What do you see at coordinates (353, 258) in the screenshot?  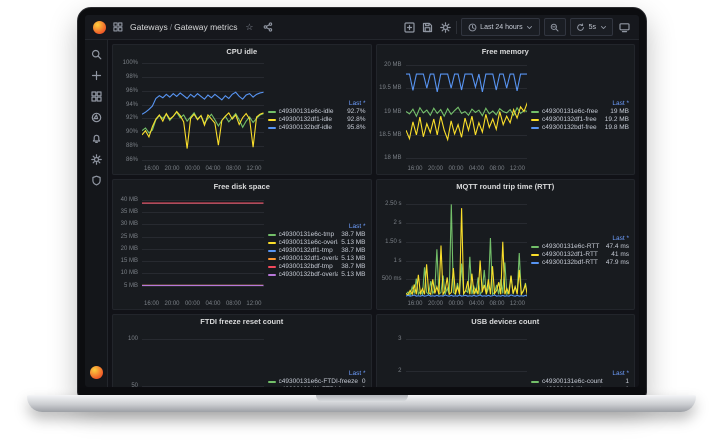 I see `legend-series-value: 5.13 MB` at bounding box center [353, 258].